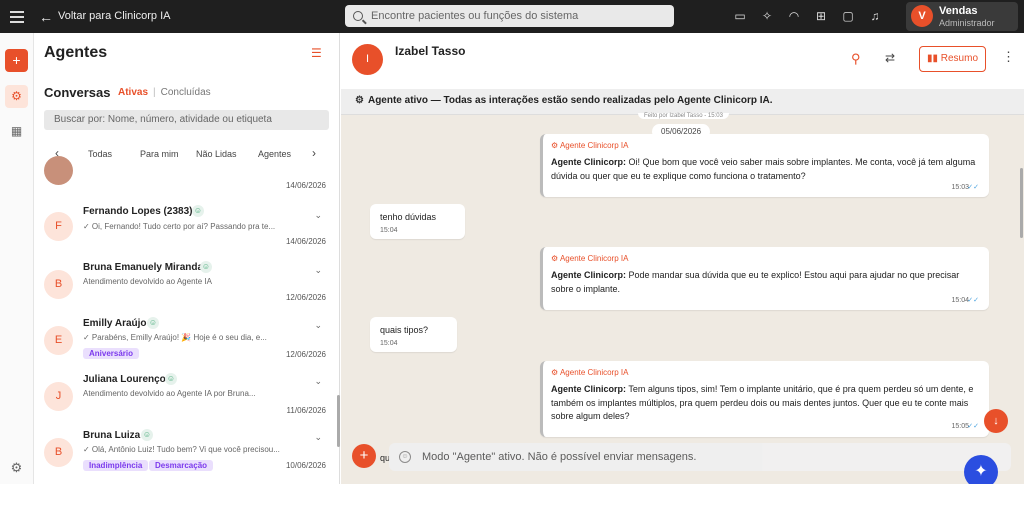  Describe the element at coordinates (305, 297) in the screenshot. I see `list-item-date: 12/06/2026` at that location.